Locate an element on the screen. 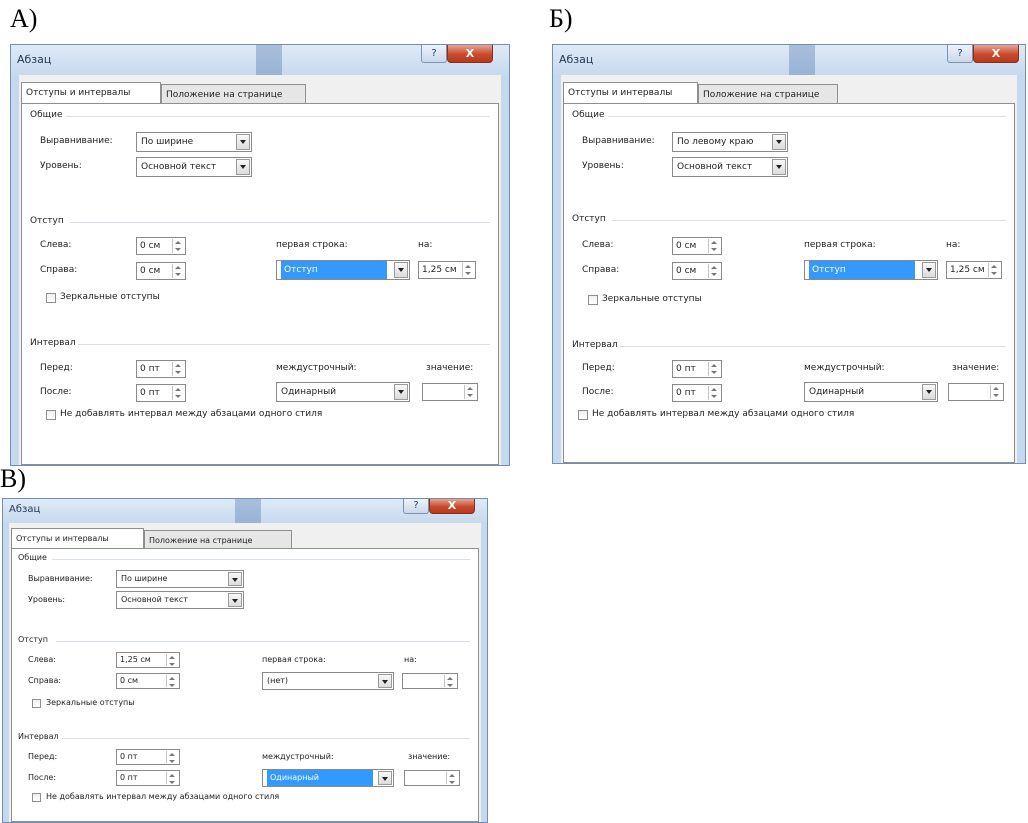 Image resolution: width=1028 pixels, height=823 pixels. first-line-label: первая строка: is located at coordinates (840, 245).